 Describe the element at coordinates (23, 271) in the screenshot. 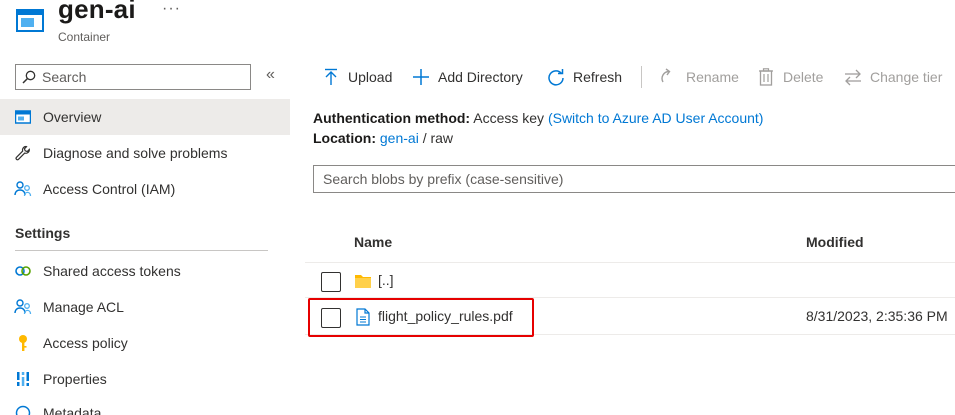

I see `link-icon` at that location.